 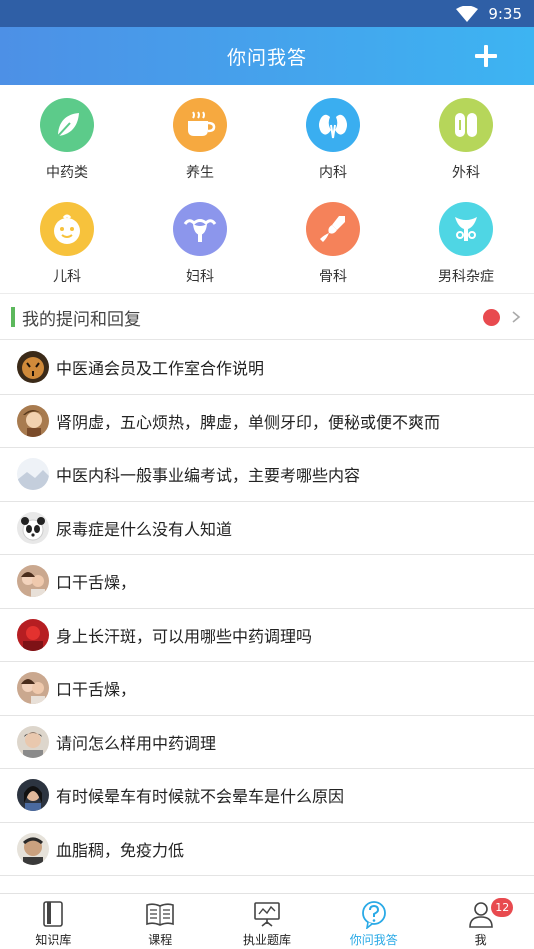 What do you see at coordinates (67, 229) in the screenshot?
I see `baby-face-icon` at bounding box center [67, 229].